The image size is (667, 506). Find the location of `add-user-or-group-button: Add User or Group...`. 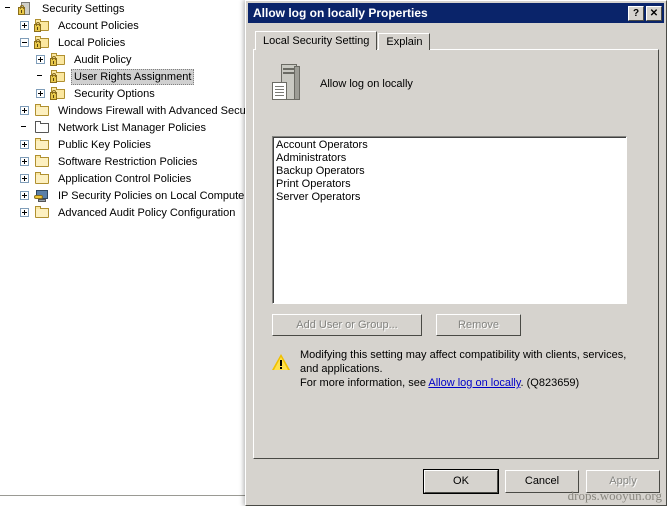

add-user-or-group-button: Add User or Group... is located at coordinates (347, 325).